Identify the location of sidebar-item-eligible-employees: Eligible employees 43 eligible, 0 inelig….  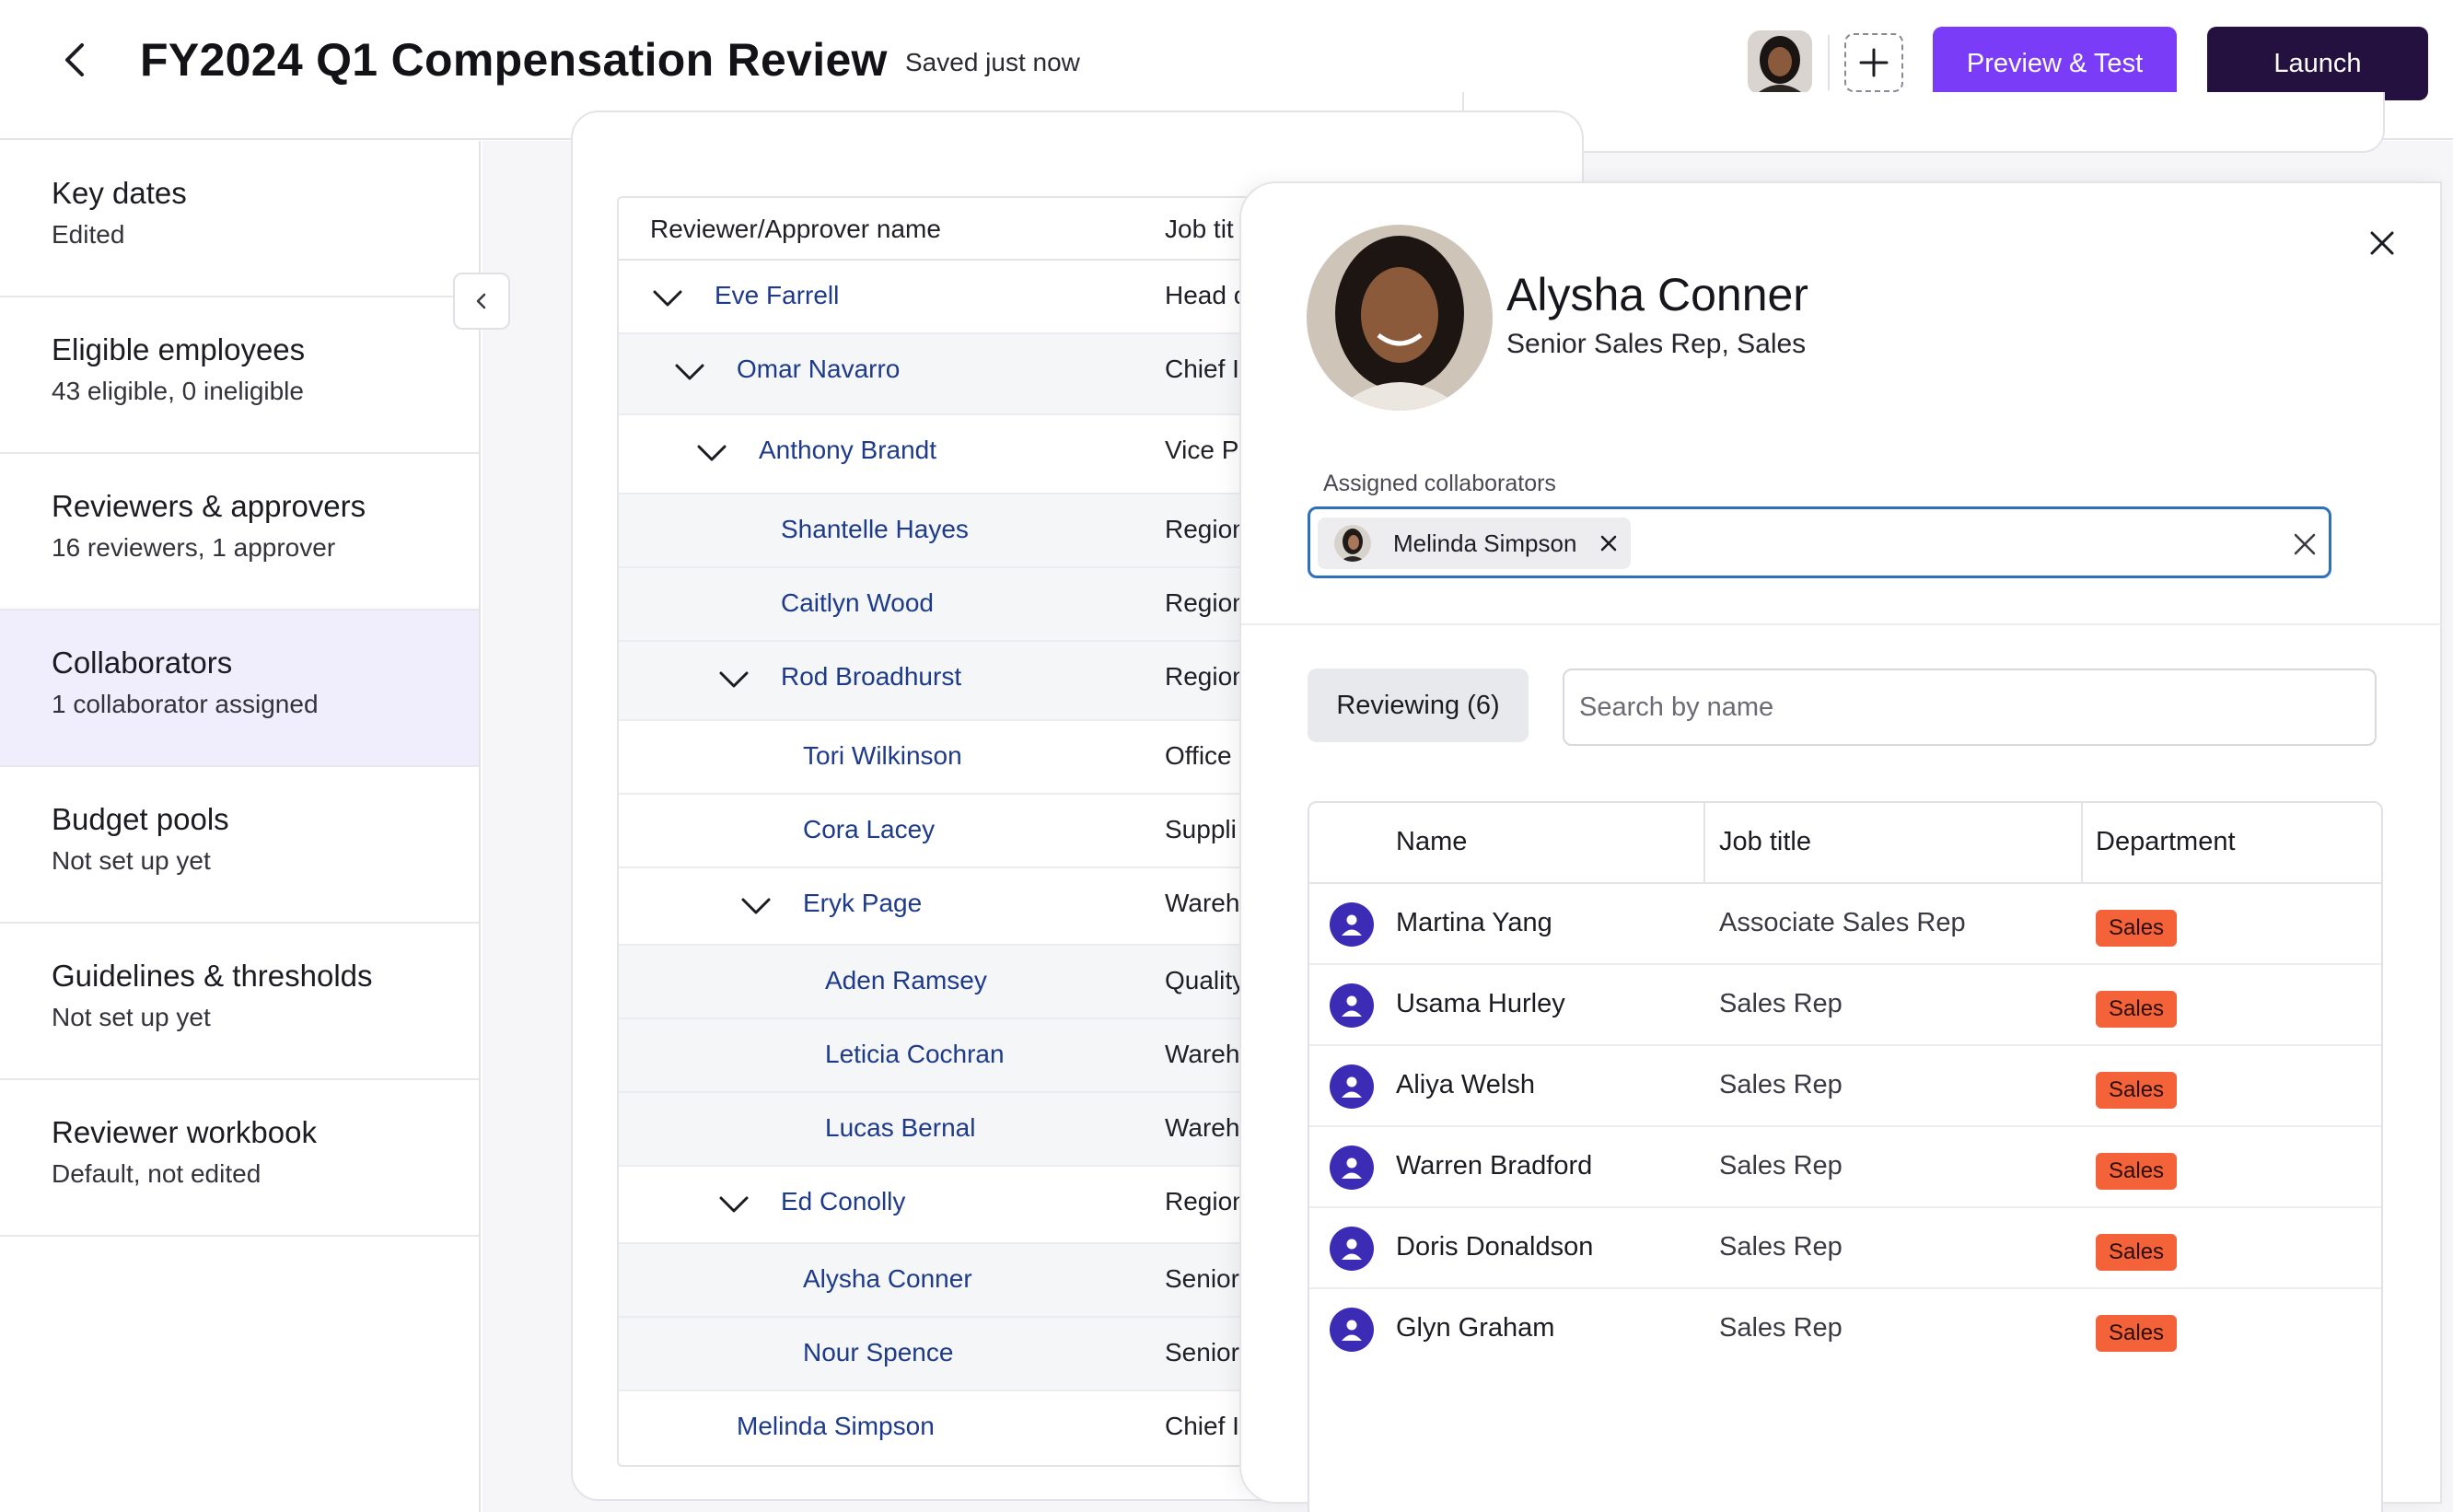
(239, 375).